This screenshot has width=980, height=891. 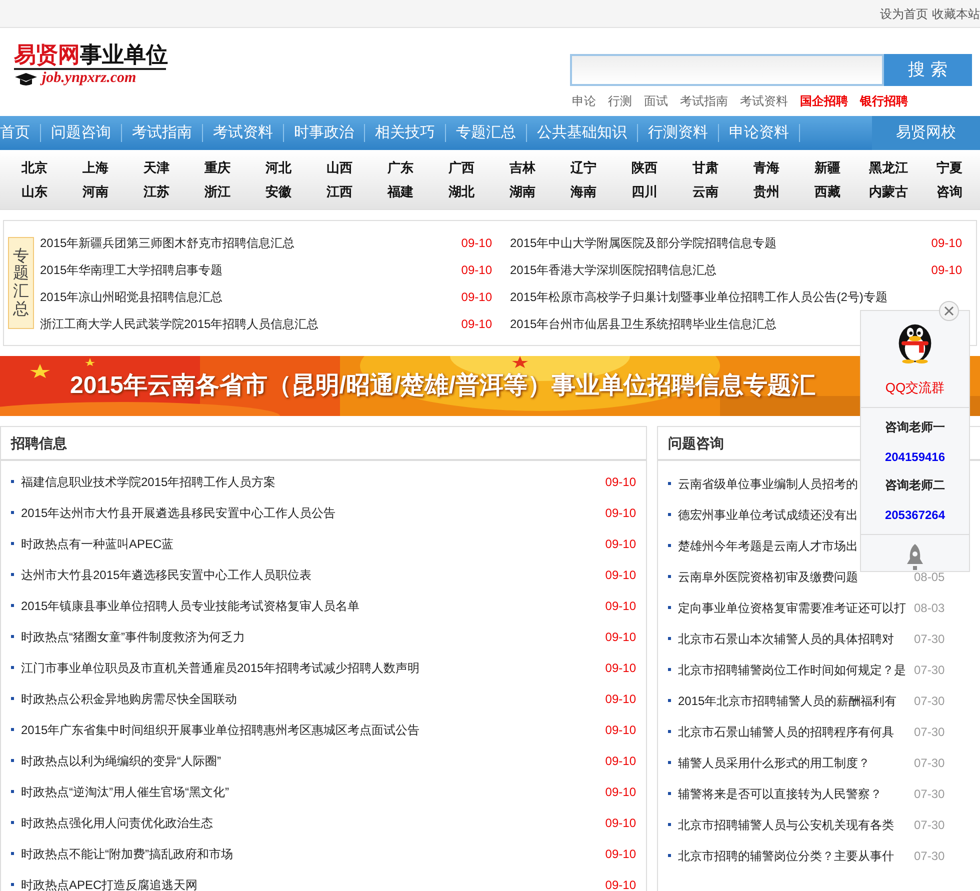 I want to click on question-link: 辅警人员采用什么形式的用工制度？, so click(x=774, y=763).